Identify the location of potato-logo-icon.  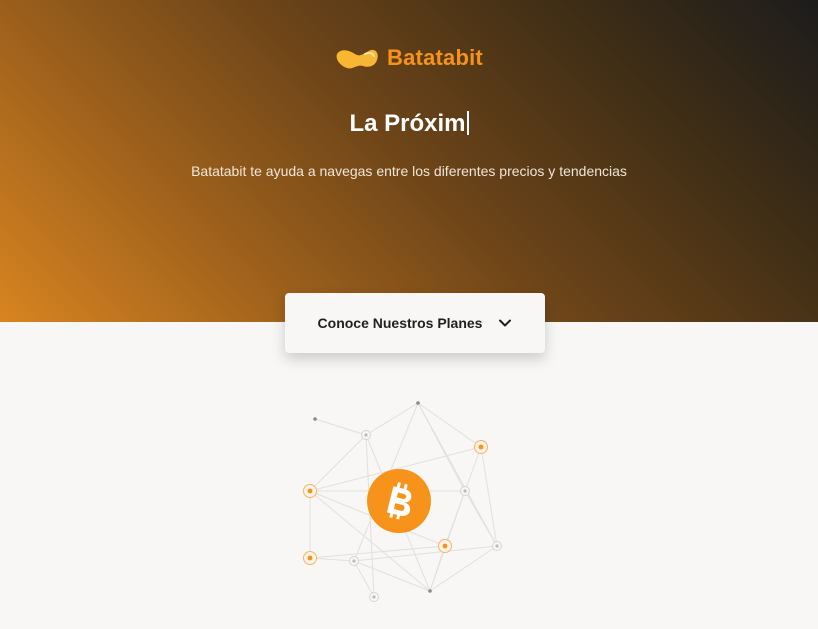
(357, 59).